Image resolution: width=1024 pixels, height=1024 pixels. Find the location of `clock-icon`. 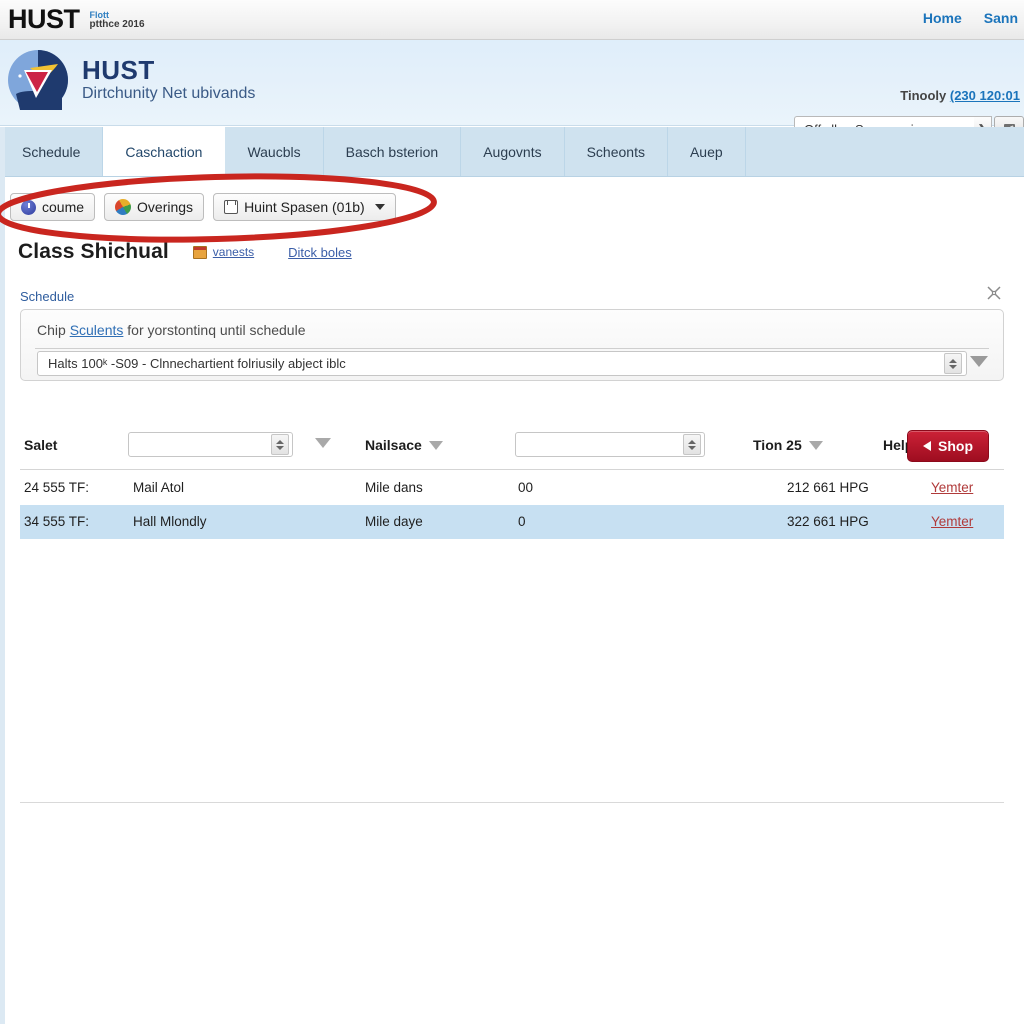

clock-icon is located at coordinates (28, 207).